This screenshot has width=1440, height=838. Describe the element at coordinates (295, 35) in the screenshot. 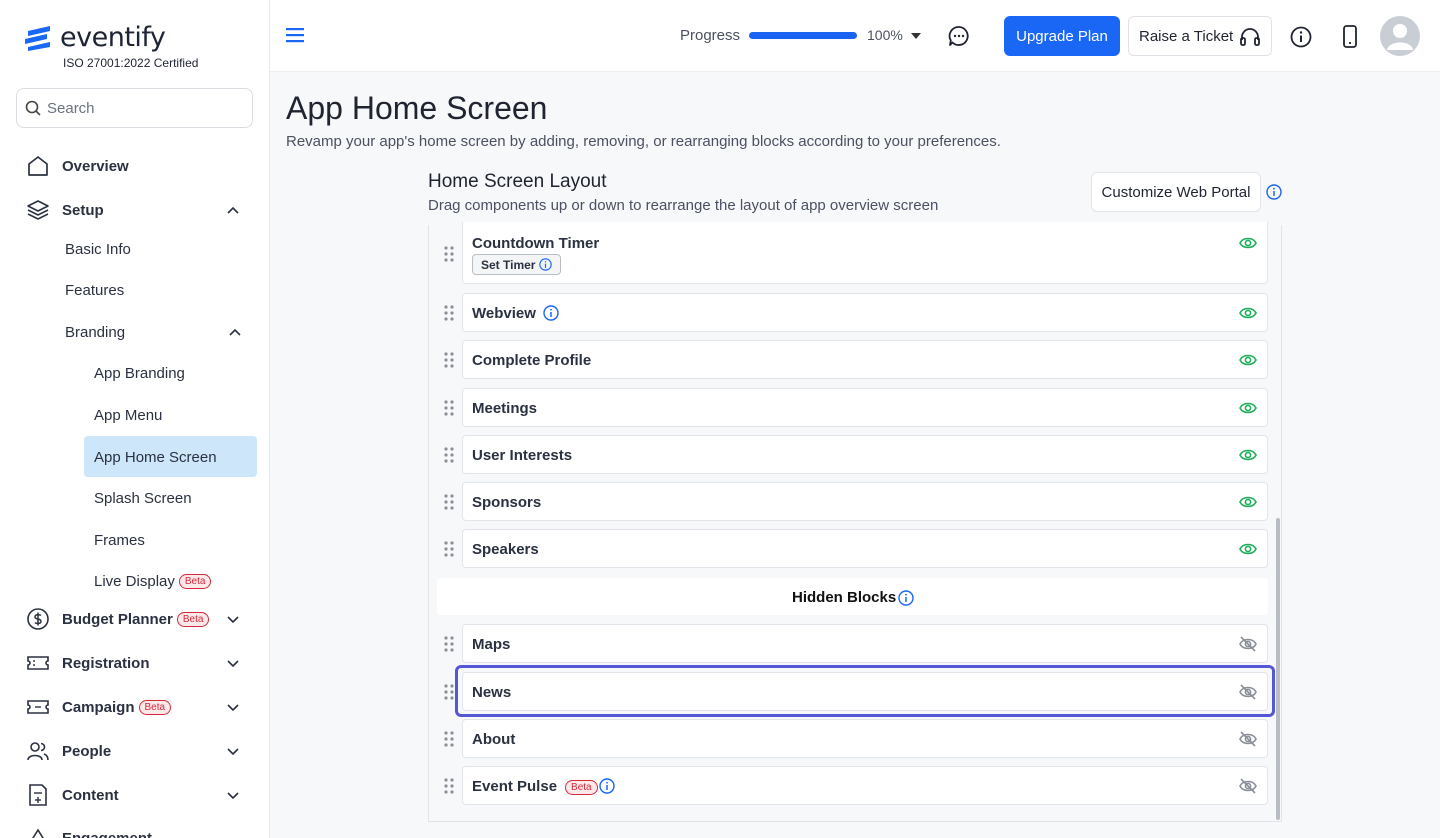

I see `hamburger-menu-icon` at that location.